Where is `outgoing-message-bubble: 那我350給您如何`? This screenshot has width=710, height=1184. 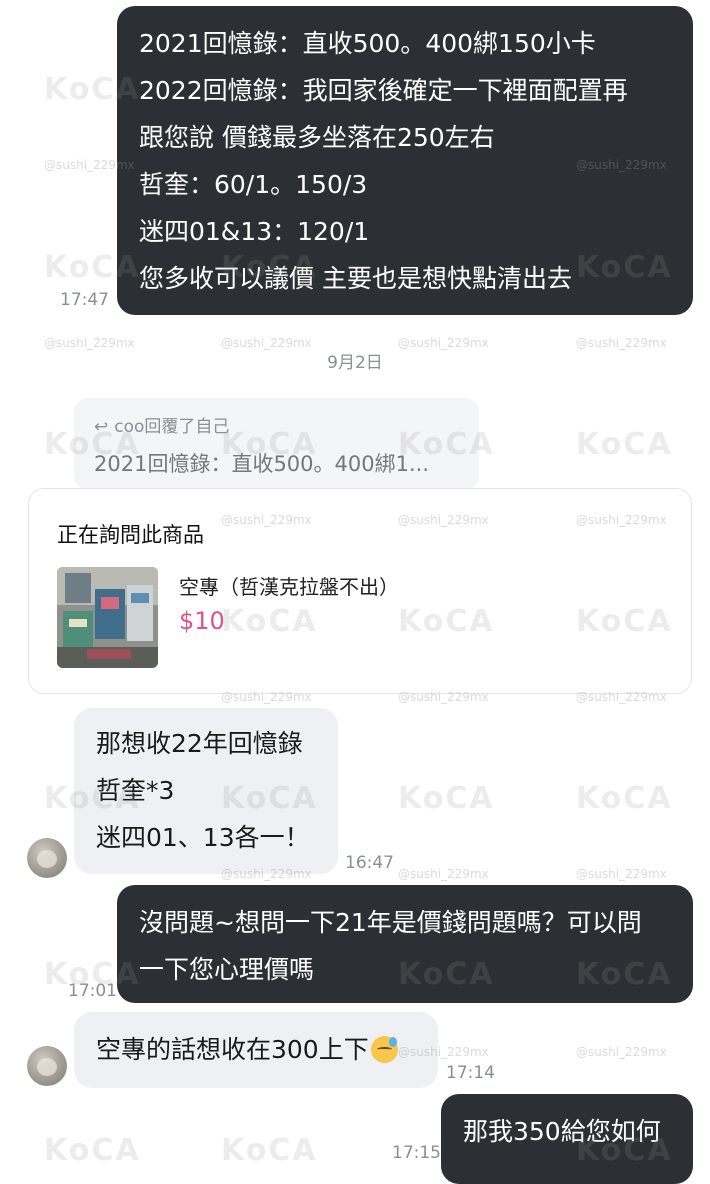
outgoing-message-bubble: 那我350給您如何 is located at coordinates (567, 1139).